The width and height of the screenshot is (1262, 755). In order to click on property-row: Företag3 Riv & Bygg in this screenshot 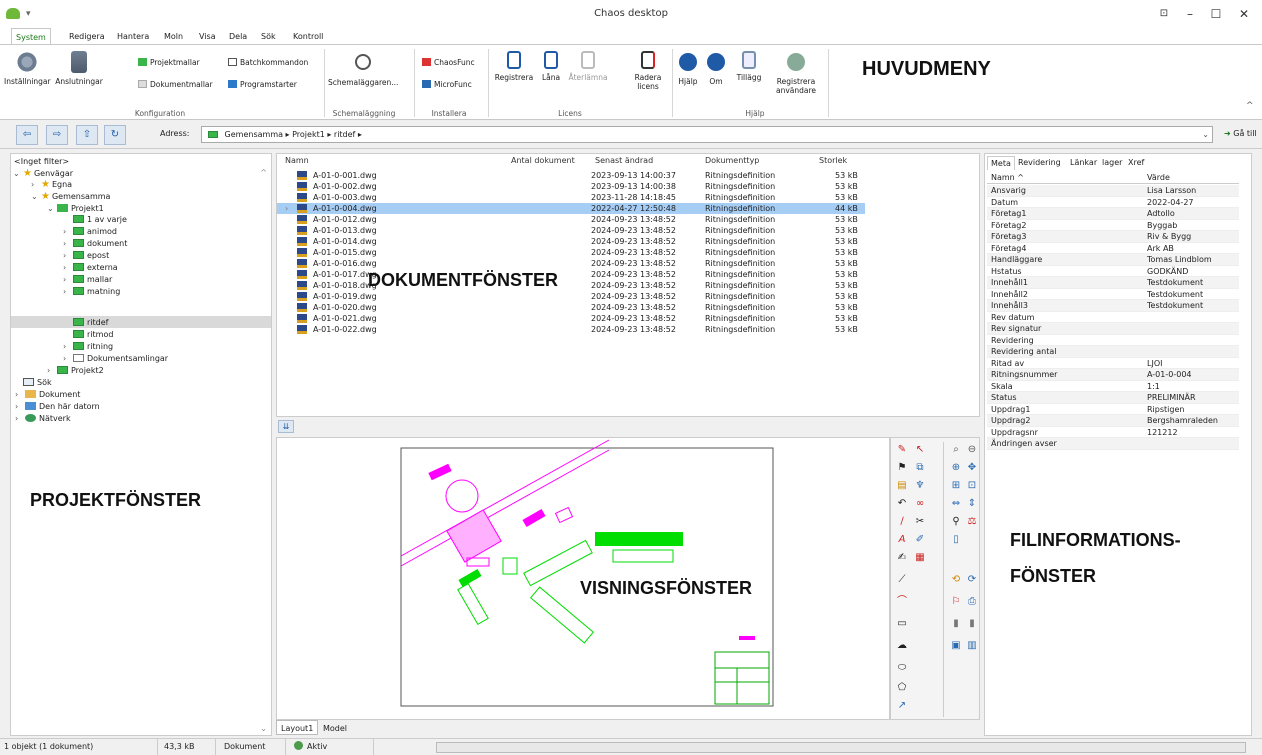, I will do `click(1113, 237)`.